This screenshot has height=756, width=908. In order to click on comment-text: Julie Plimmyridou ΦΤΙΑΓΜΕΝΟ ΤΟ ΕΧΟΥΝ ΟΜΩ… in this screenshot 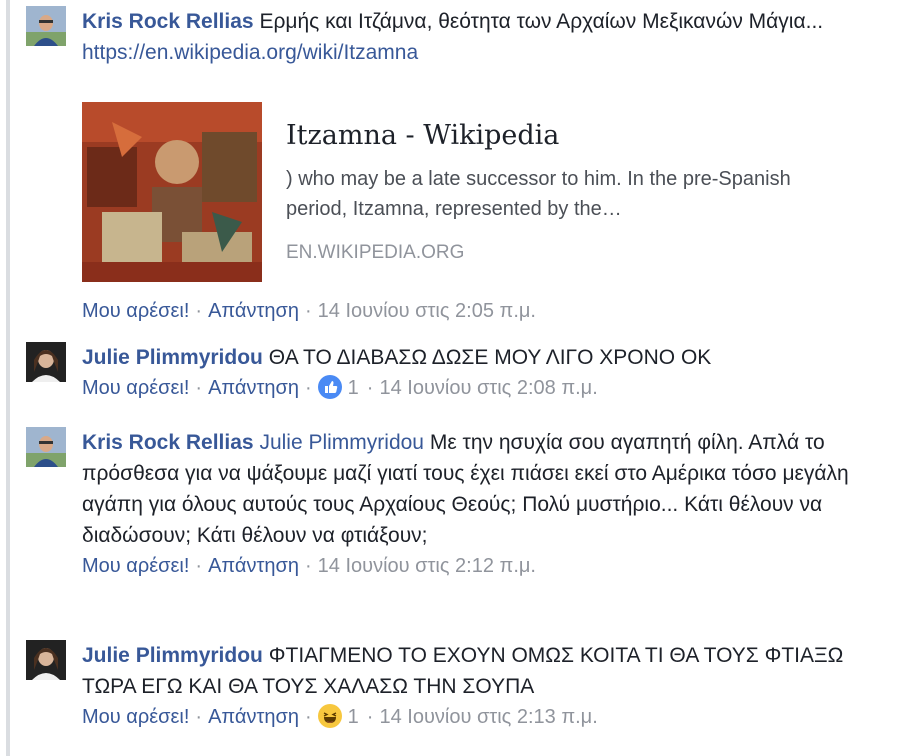, I will do `click(463, 671)`.